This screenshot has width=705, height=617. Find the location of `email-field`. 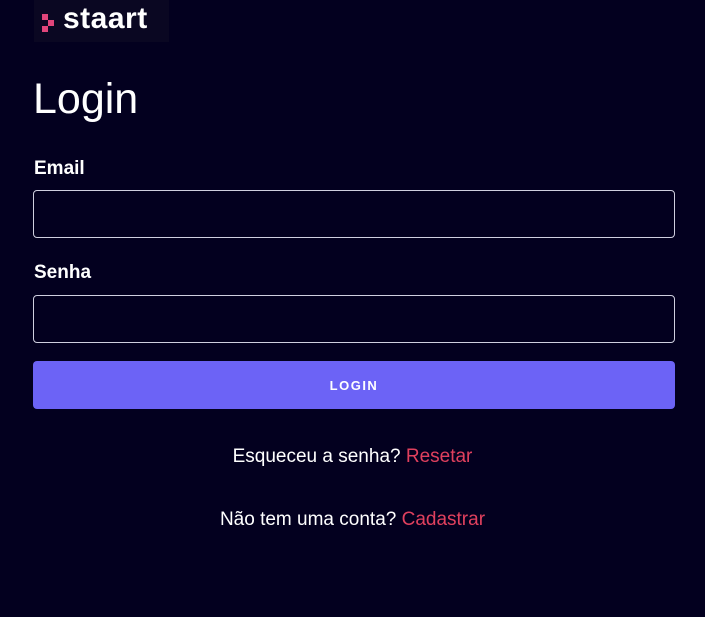

email-field is located at coordinates (354, 214).